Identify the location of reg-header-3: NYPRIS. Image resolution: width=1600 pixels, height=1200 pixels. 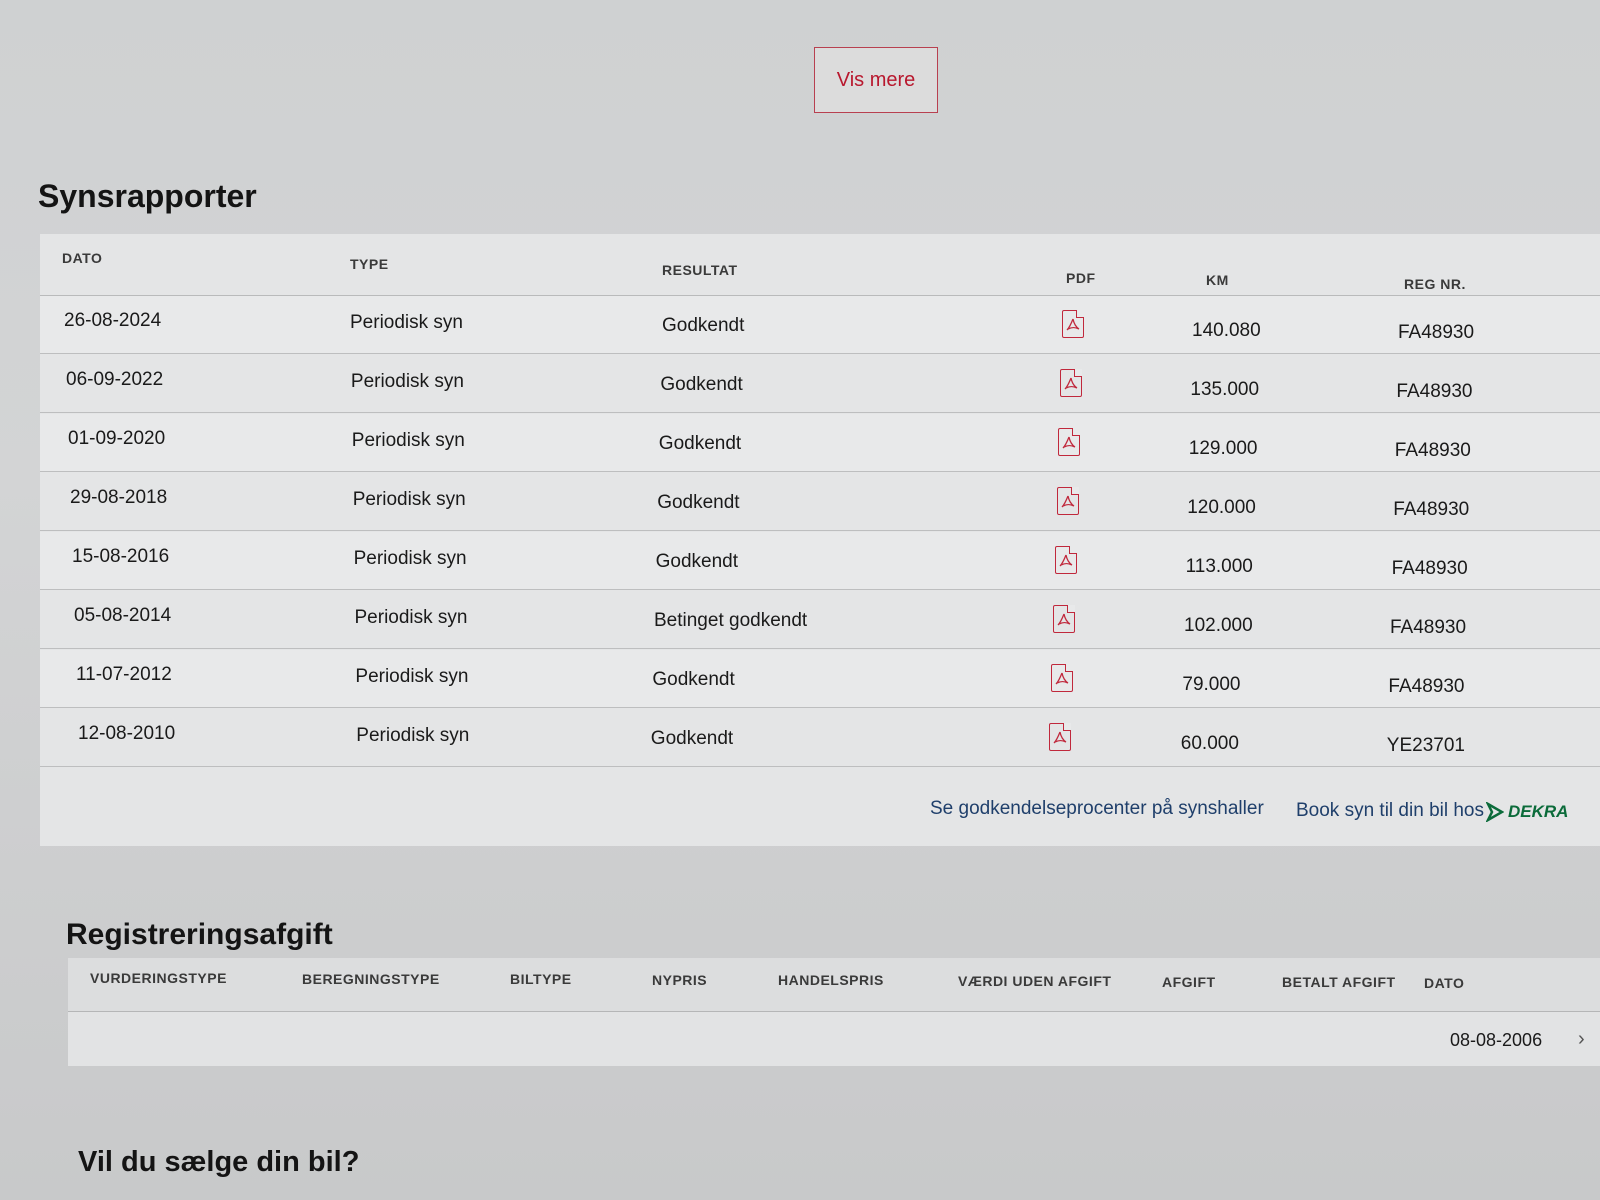
(680, 979).